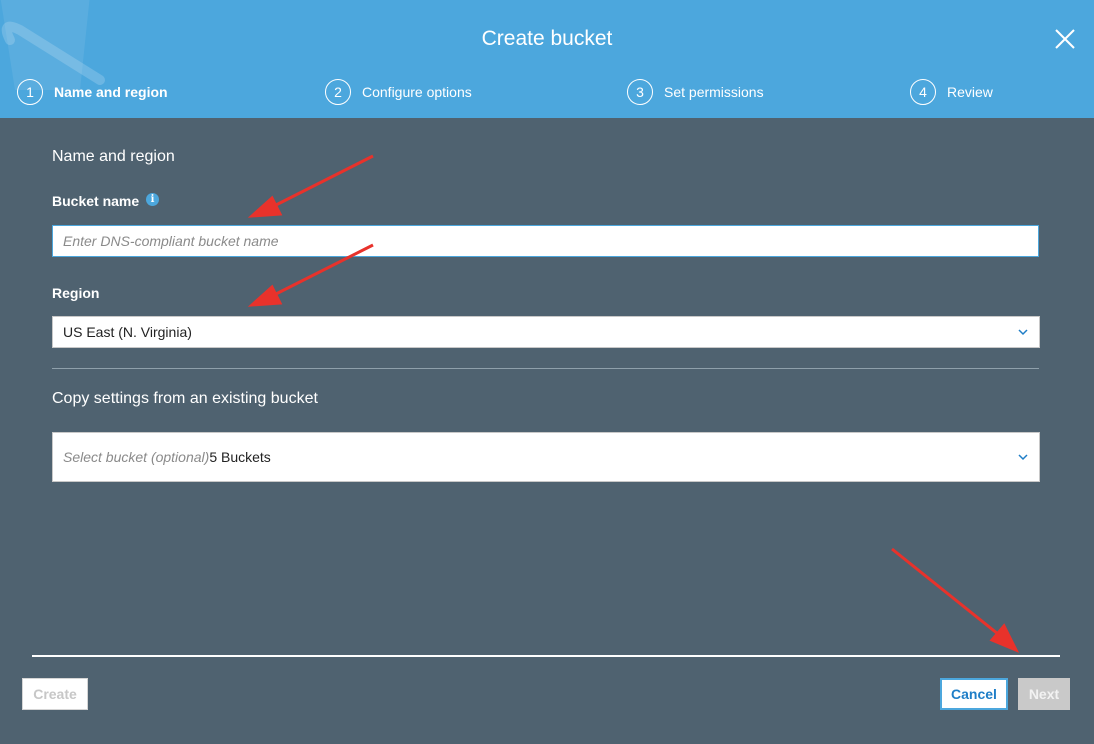 The width and height of the screenshot is (1094, 744). What do you see at coordinates (240, 457) in the screenshot?
I see `bucket-count: 5 Buckets` at bounding box center [240, 457].